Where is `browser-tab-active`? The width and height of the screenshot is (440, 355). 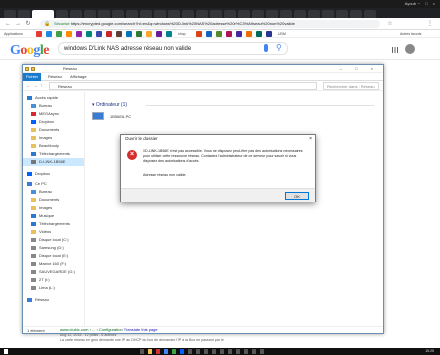
browser-tab-active is located at coordinates (43, 14).